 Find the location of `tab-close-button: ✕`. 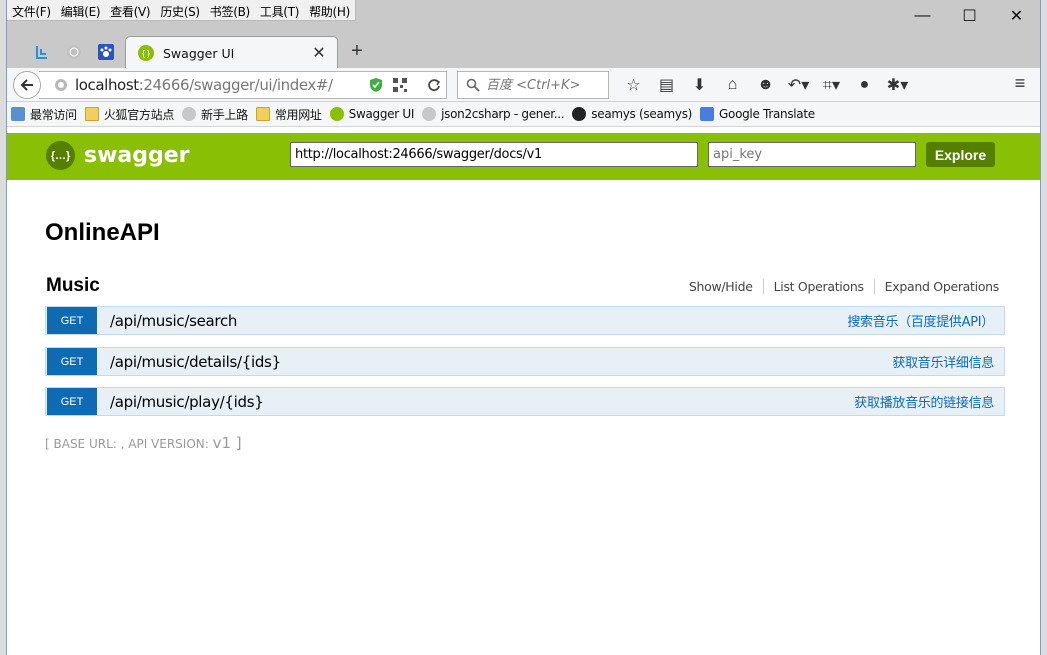

tab-close-button: ✕ is located at coordinates (319, 53).